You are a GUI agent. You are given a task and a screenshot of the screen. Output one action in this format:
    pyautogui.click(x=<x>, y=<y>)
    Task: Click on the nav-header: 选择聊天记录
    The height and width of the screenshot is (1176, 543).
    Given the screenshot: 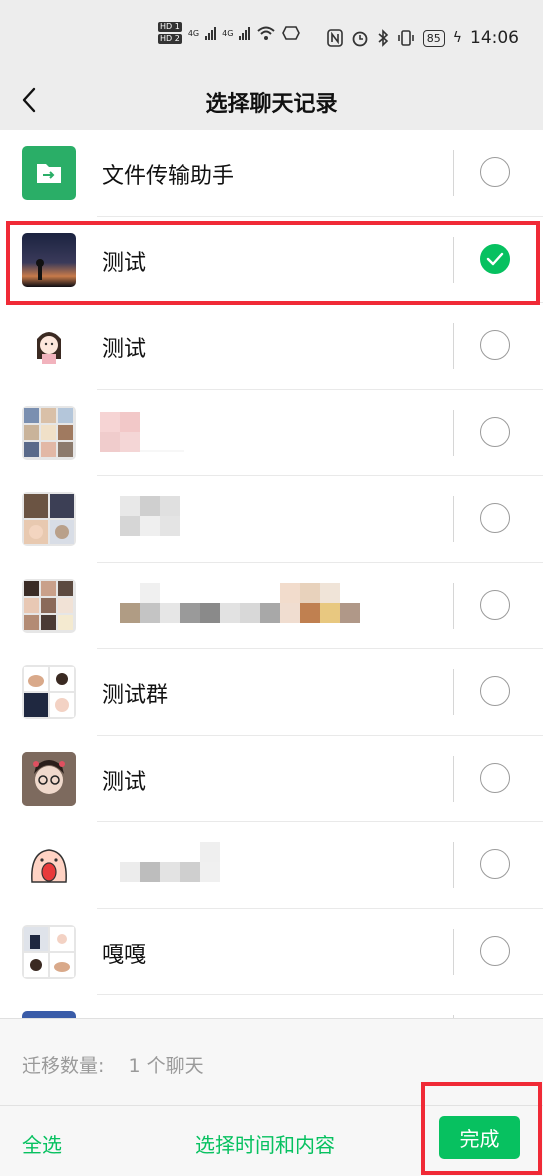 What is the action you would take?
    pyautogui.click(x=271, y=101)
    